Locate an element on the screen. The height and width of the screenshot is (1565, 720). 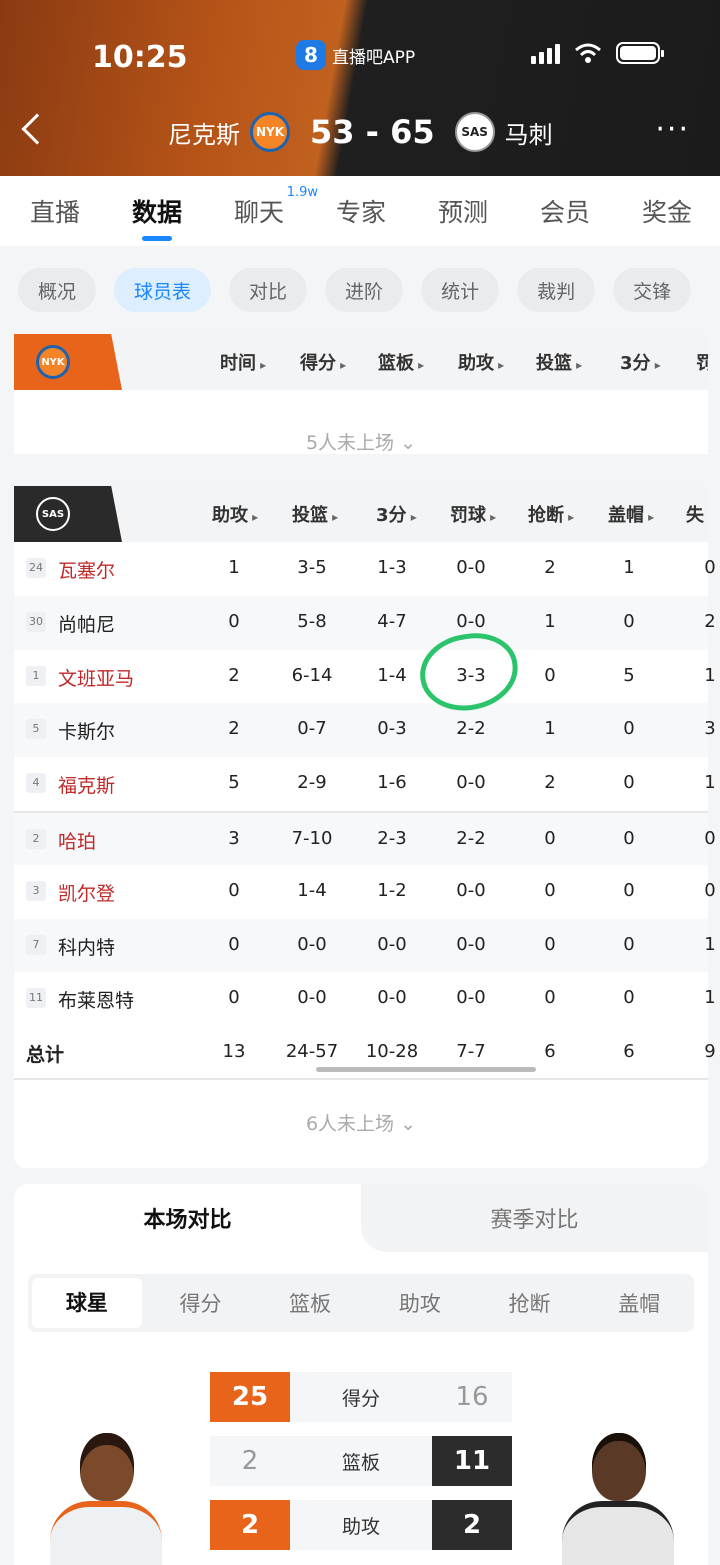
tab-bonus: 奖金 is located at coordinates (667, 211).